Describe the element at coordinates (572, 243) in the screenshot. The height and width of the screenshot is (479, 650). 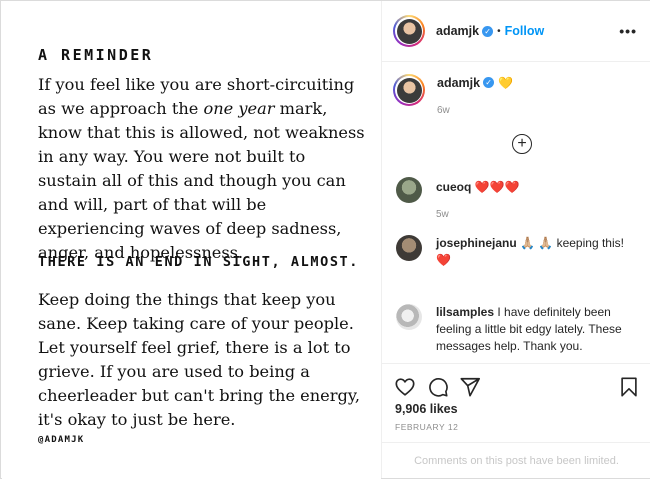
I see `comment-text: 🙏🏼 🙏🏼 keeping this!` at that location.